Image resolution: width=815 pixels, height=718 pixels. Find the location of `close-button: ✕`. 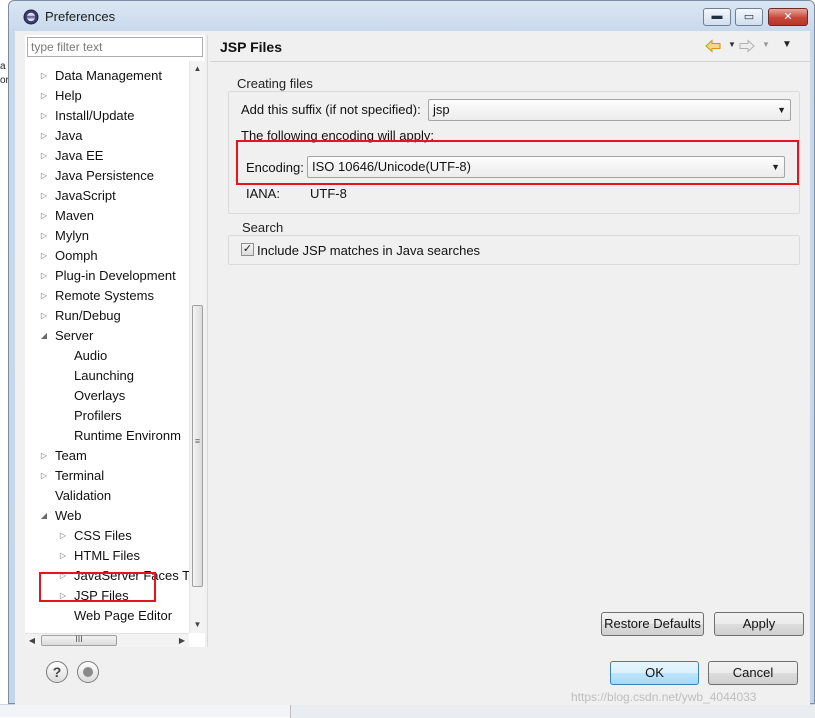

close-button: ✕ is located at coordinates (788, 17).